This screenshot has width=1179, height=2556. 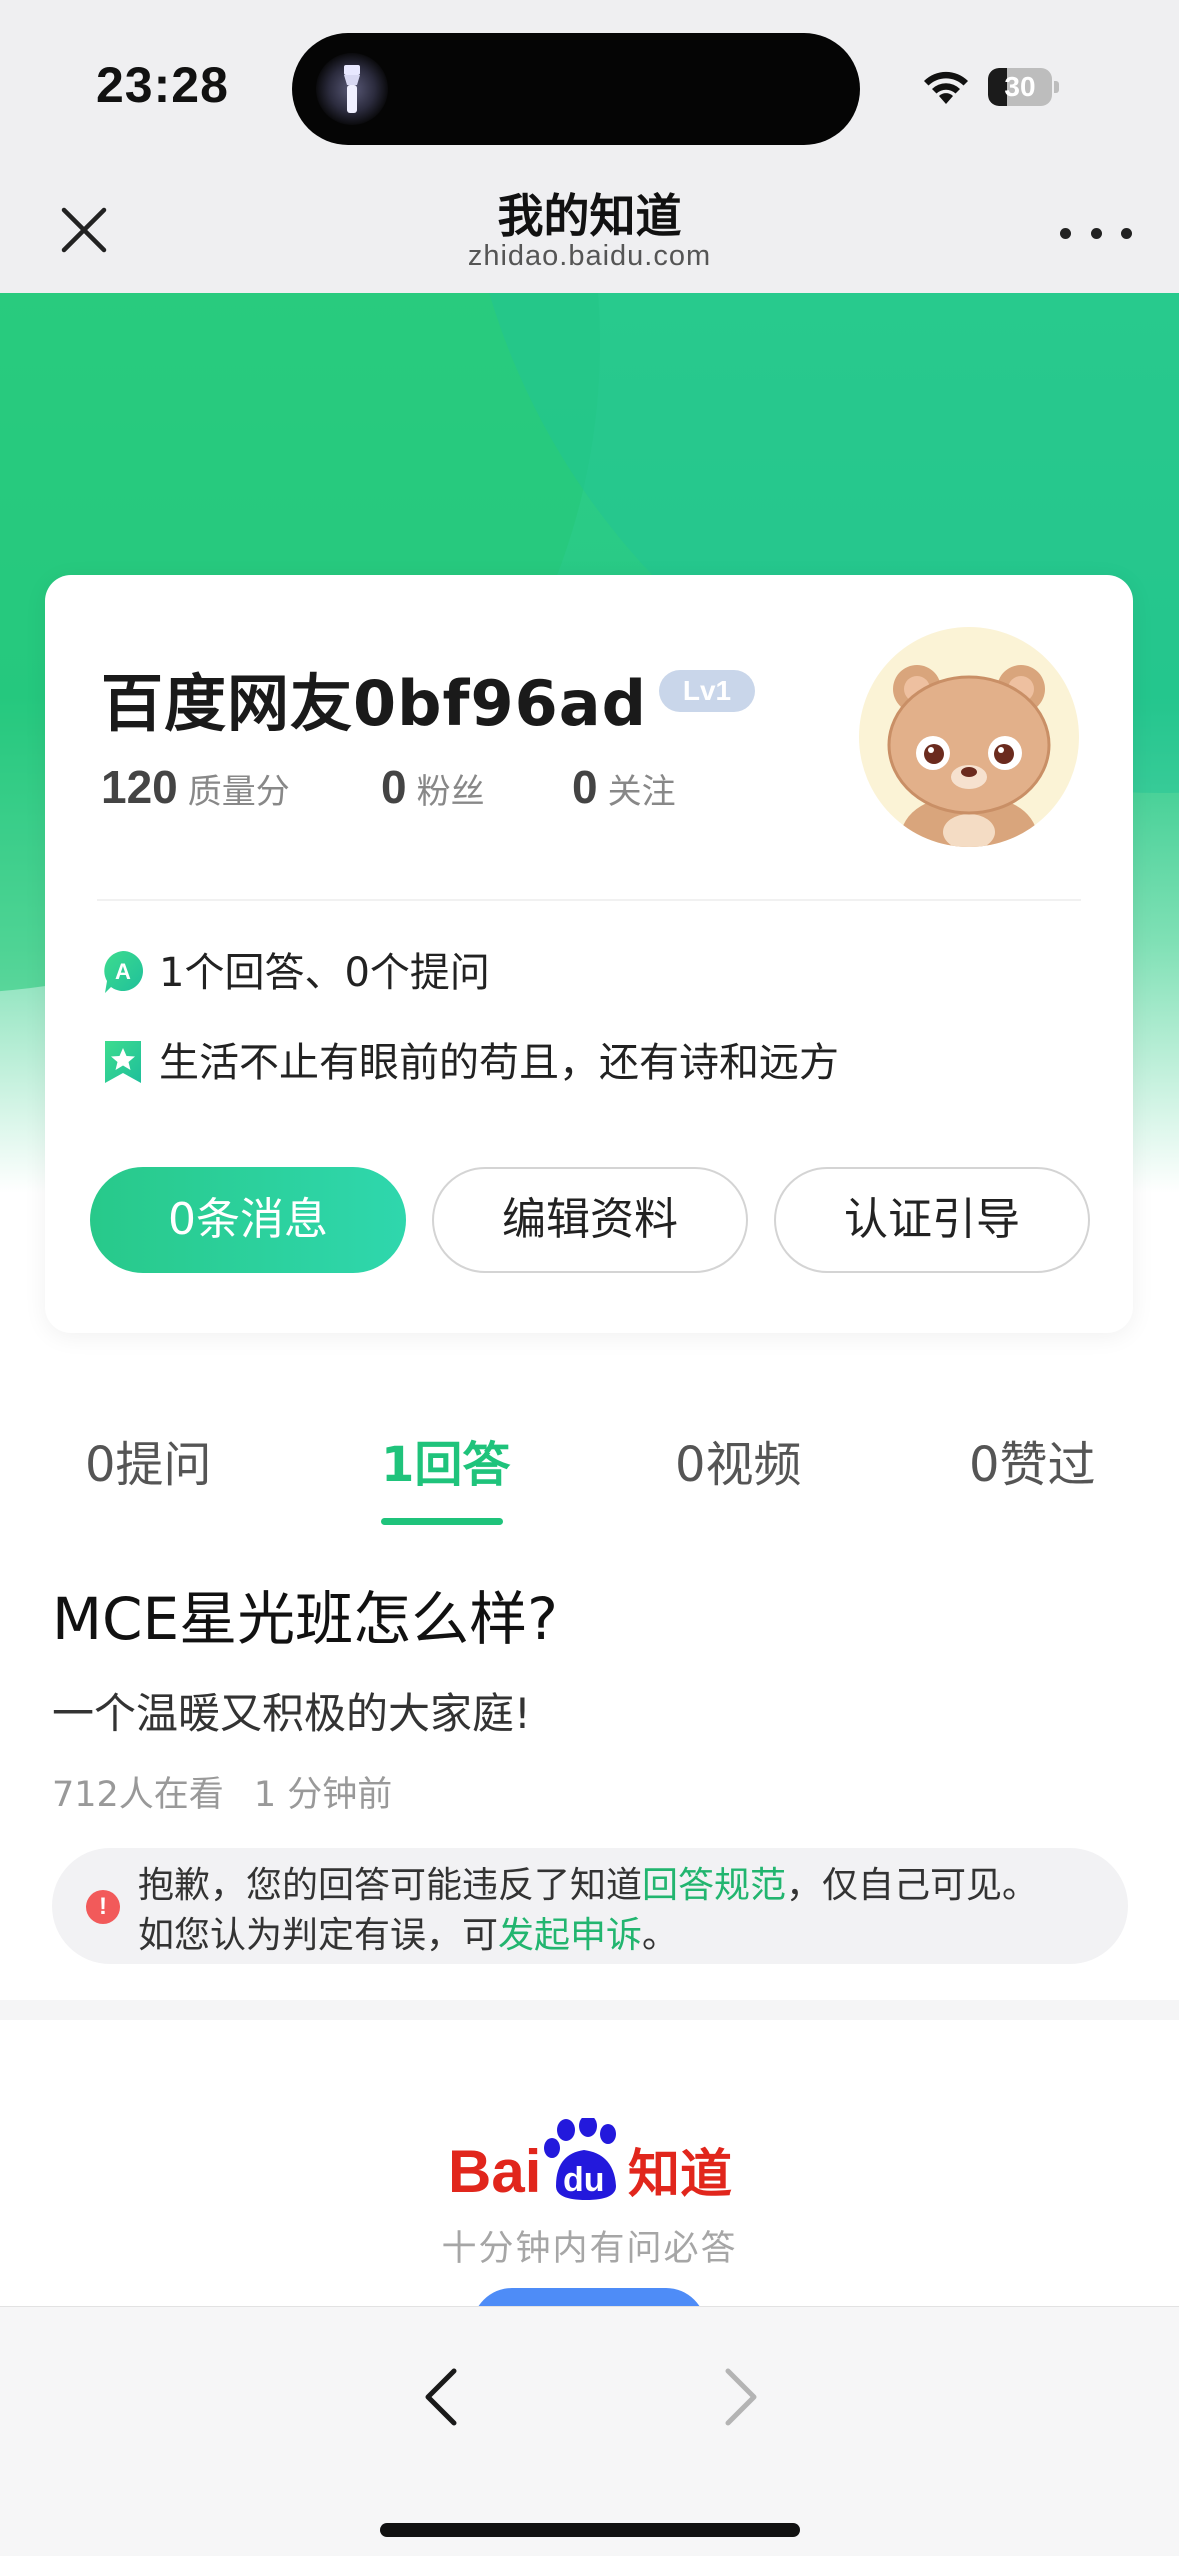 I want to click on appeal-link: 发起申诉, so click(x=570, y=1935).